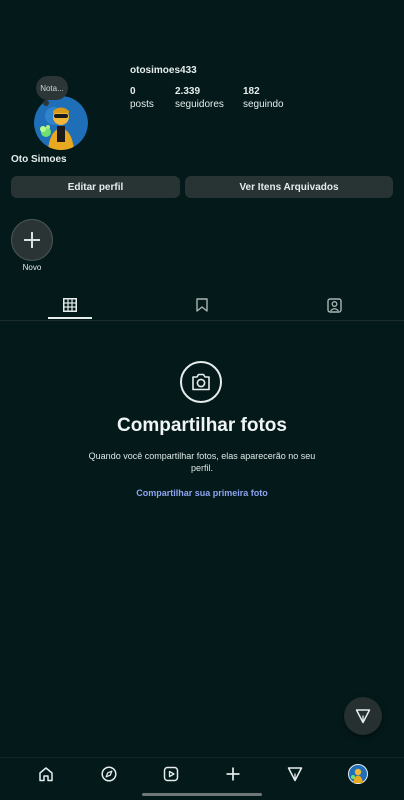 The width and height of the screenshot is (404, 800). Describe the element at coordinates (61, 123) in the screenshot. I see `profile-avatar` at that location.